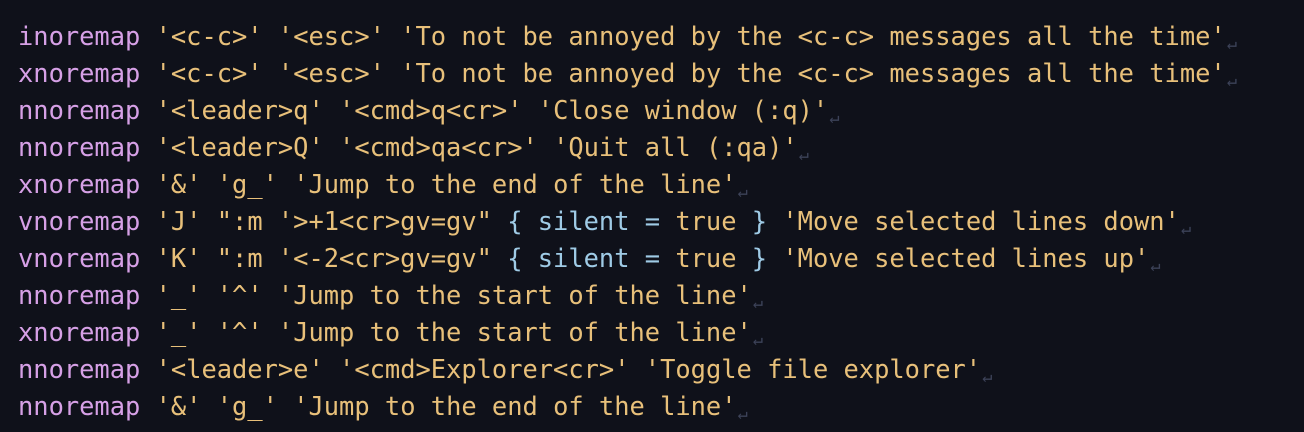  What do you see at coordinates (354, 258) in the screenshot?
I see `string-token: ":m '<-2<cr>gv=gv"` at bounding box center [354, 258].